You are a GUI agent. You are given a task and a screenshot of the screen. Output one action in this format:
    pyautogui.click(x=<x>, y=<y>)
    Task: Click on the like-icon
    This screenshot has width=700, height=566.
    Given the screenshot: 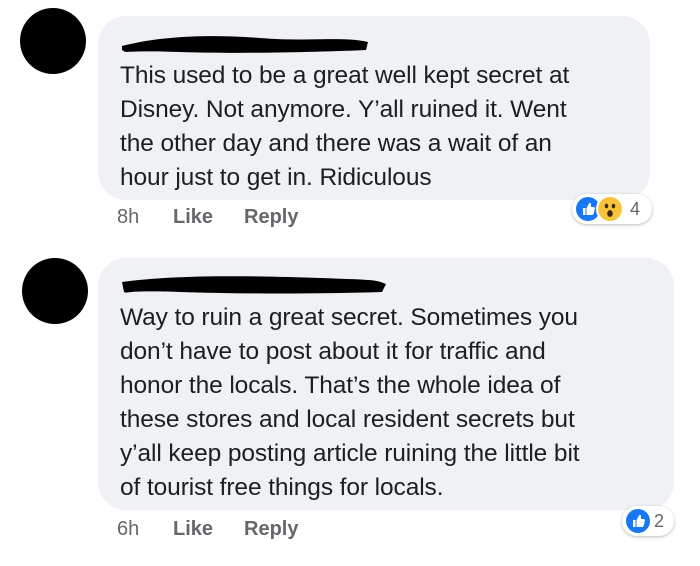 What is the action you would take?
    pyautogui.click(x=638, y=521)
    